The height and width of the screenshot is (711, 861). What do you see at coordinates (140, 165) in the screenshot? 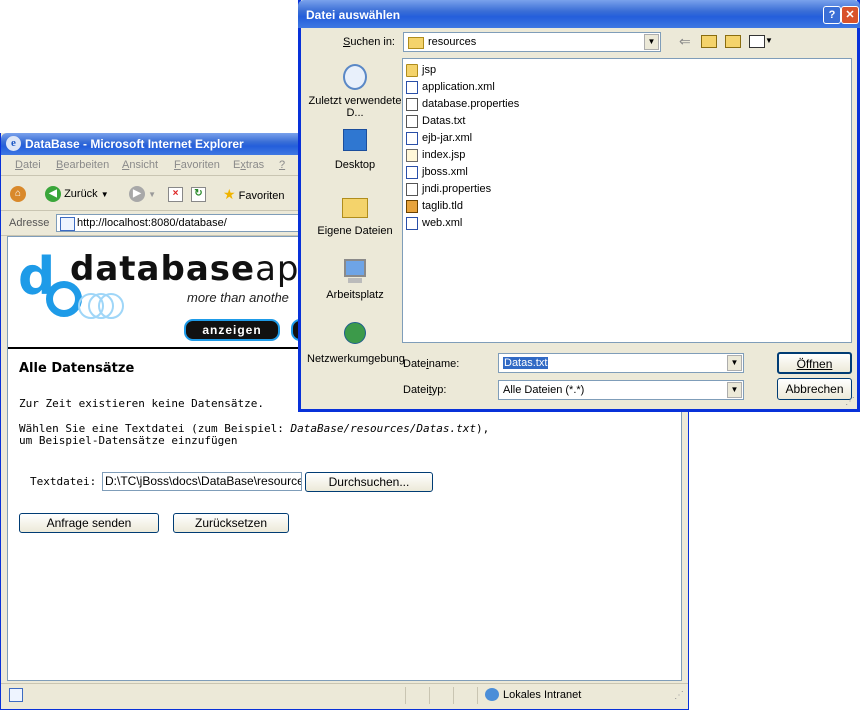
I see `menu-ansicht: Ansicht` at bounding box center [140, 165].